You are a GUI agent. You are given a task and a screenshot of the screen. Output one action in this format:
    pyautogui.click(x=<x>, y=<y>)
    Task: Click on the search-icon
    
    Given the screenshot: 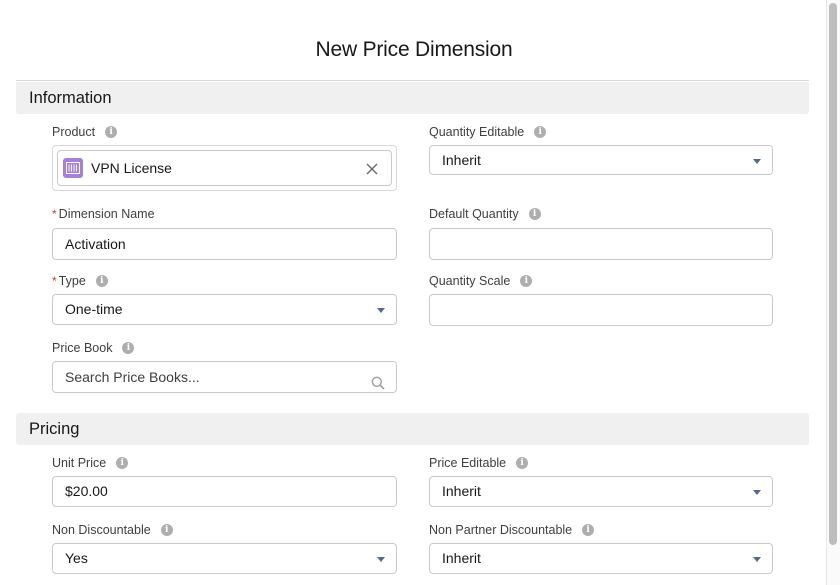 What is the action you would take?
    pyautogui.click(x=378, y=380)
    